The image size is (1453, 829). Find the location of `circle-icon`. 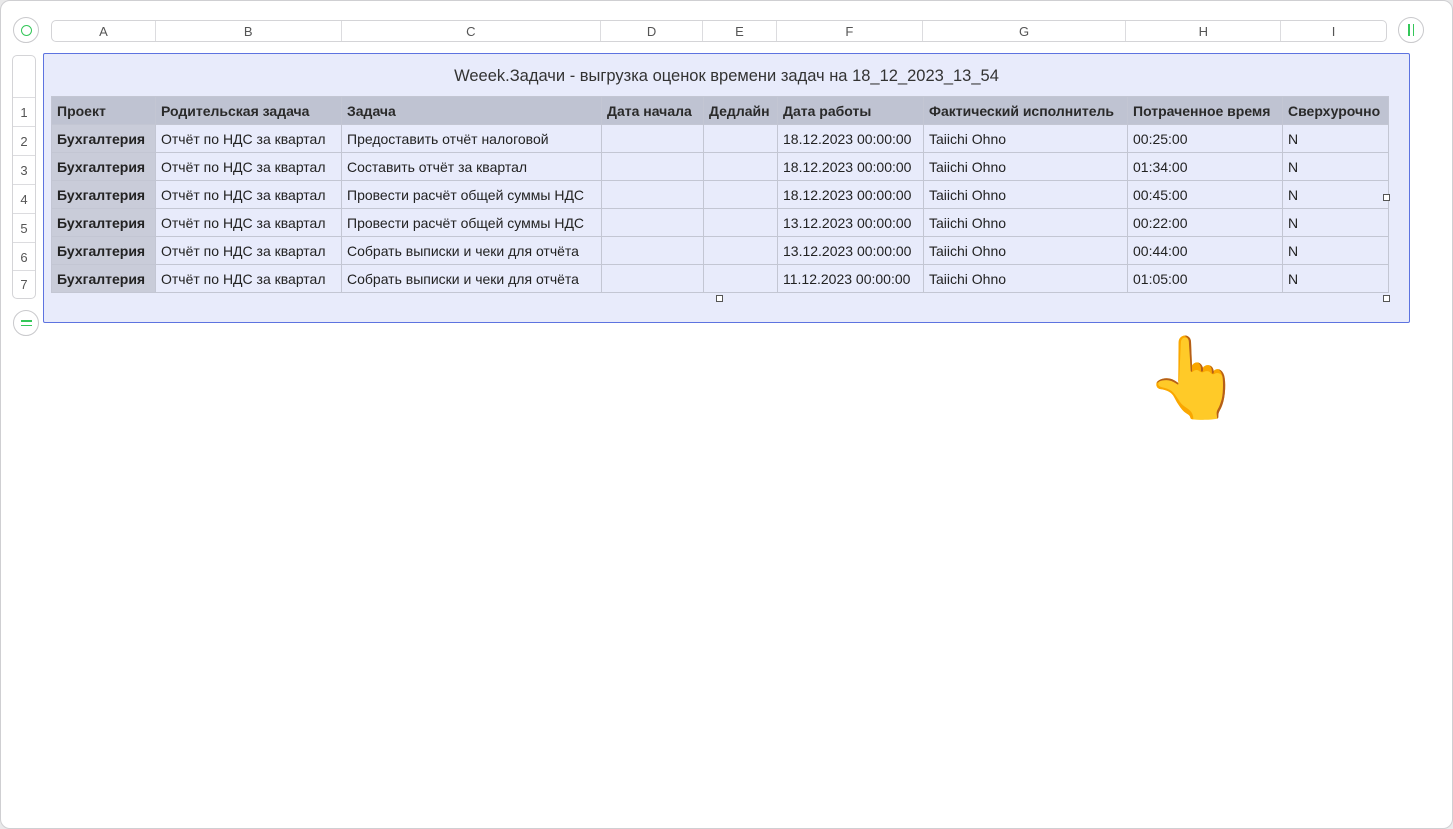

circle-icon is located at coordinates (26, 30).